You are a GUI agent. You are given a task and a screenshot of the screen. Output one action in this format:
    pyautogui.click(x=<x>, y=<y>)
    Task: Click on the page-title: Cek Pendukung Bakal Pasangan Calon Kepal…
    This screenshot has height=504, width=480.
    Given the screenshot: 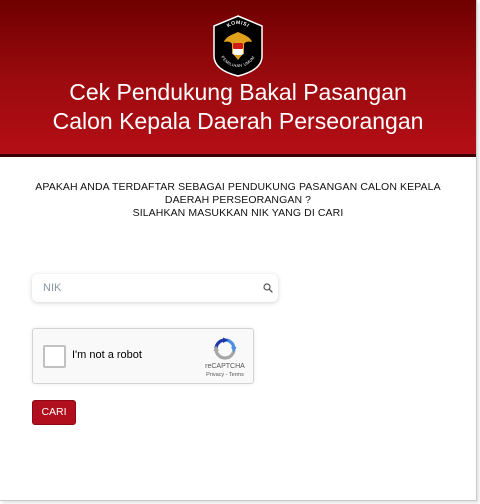 What is the action you would take?
    pyautogui.click(x=238, y=107)
    